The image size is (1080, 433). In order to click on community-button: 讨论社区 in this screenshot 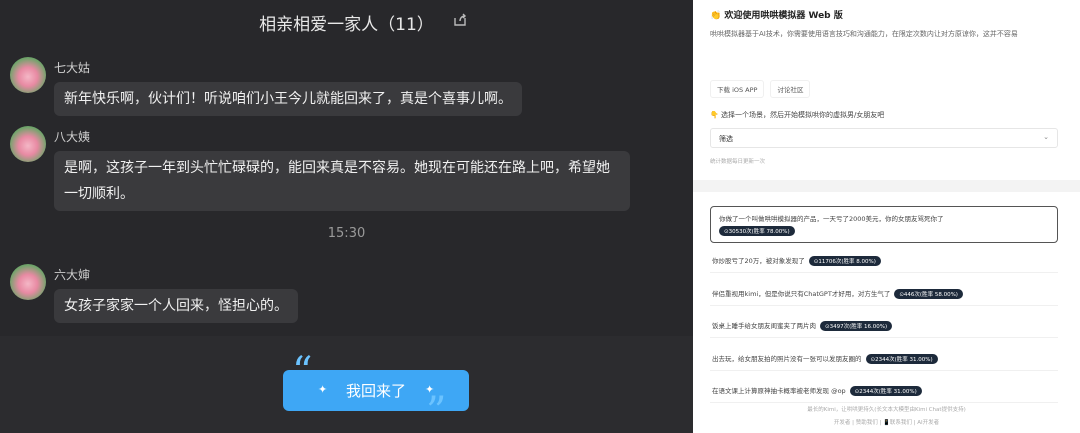, I will do `click(790, 89)`.